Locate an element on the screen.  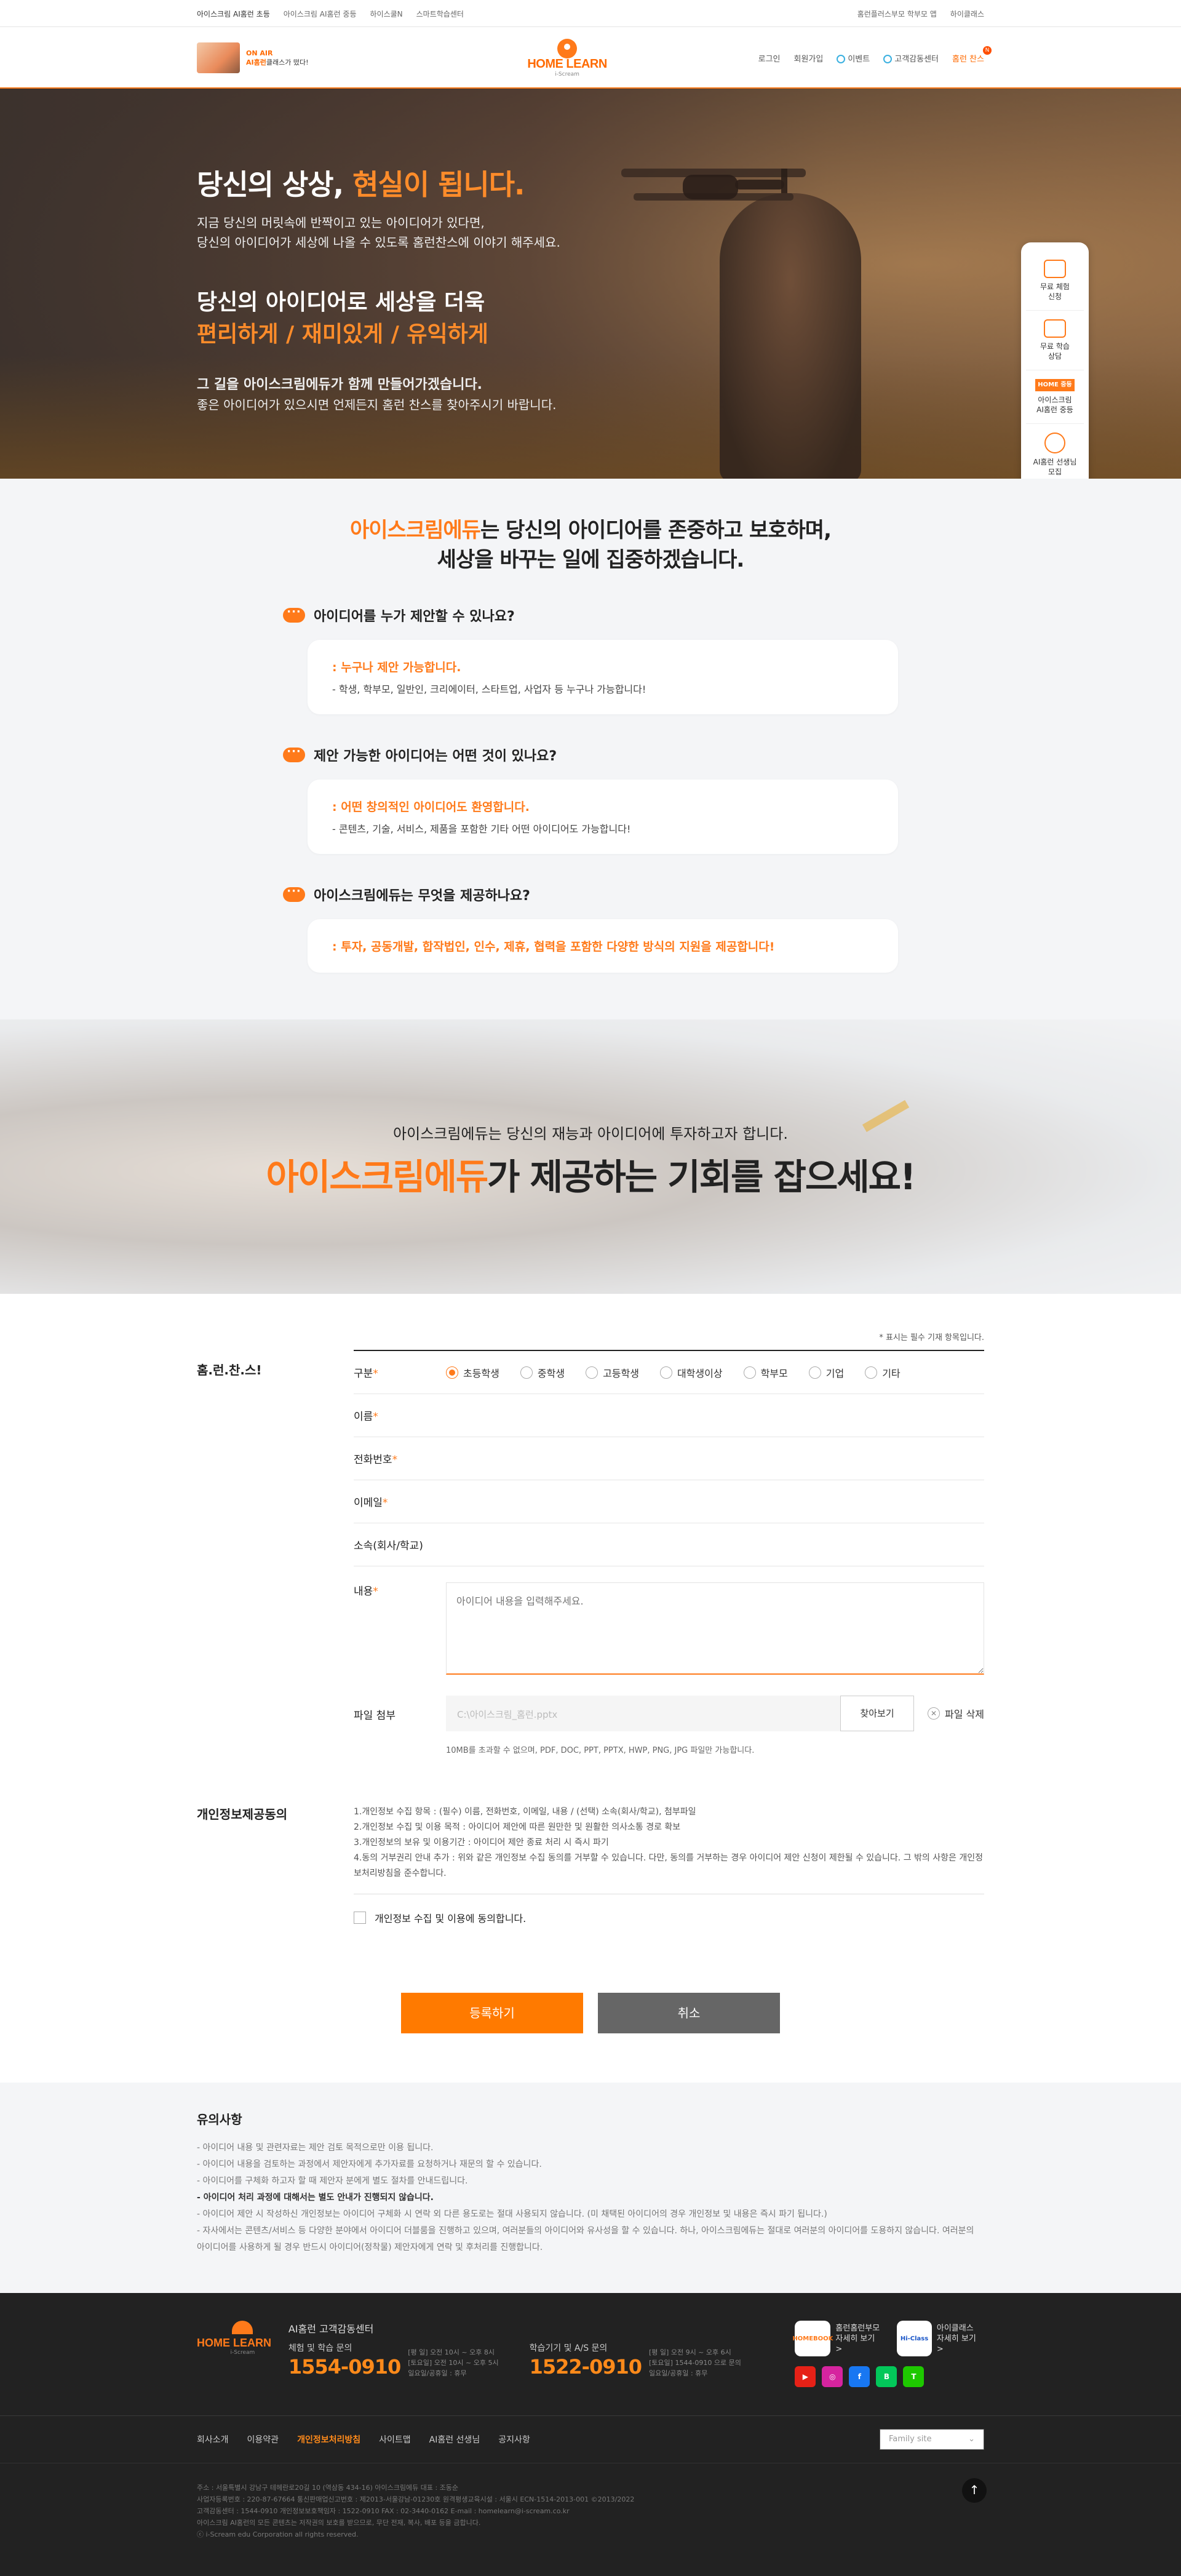
faq-question: 아이디어를 누가 제안할 수 있나요? is located at coordinates (414, 616).